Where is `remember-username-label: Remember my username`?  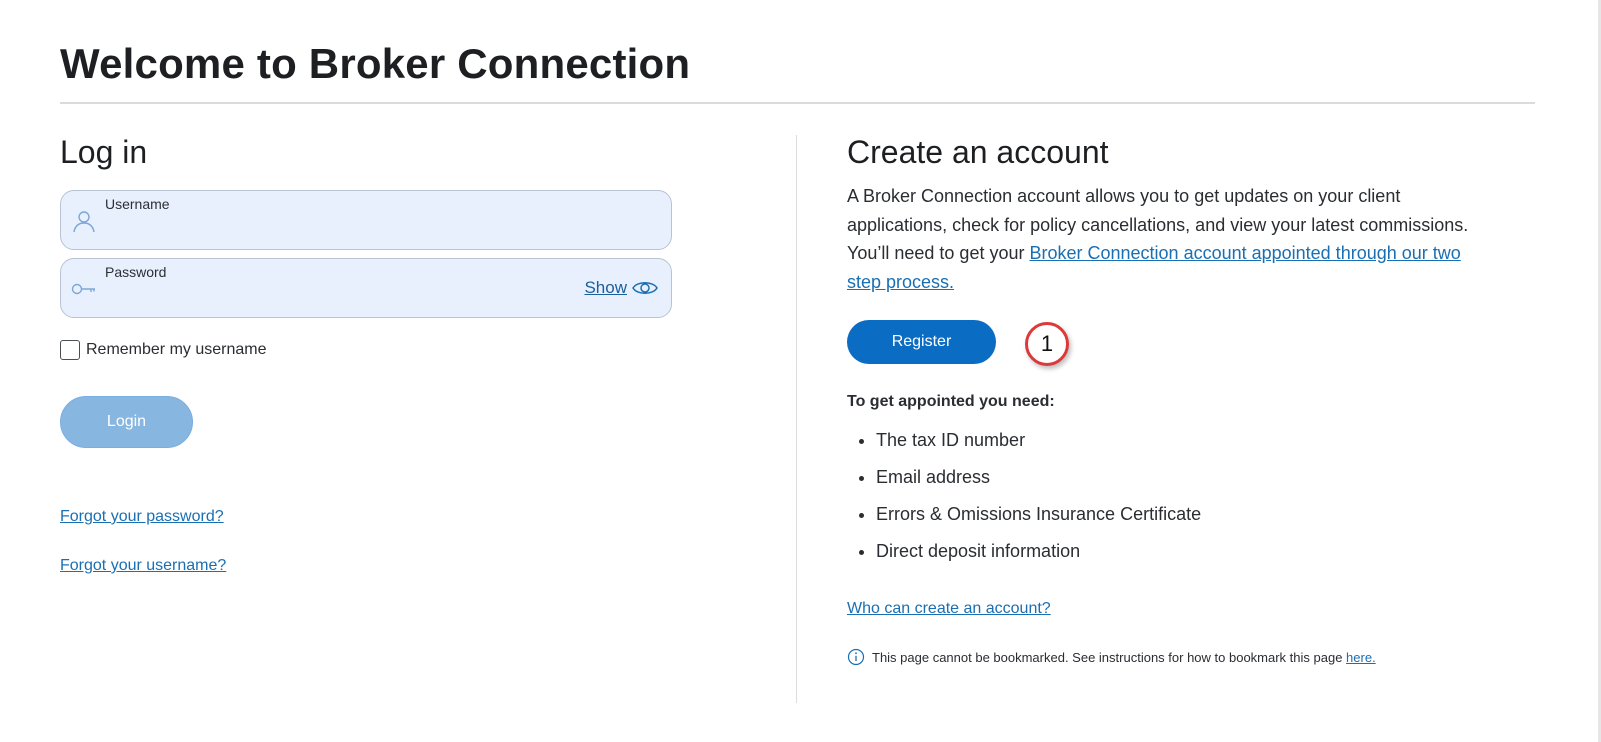
remember-username-label: Remember my username is located at coordinates (176, 349).